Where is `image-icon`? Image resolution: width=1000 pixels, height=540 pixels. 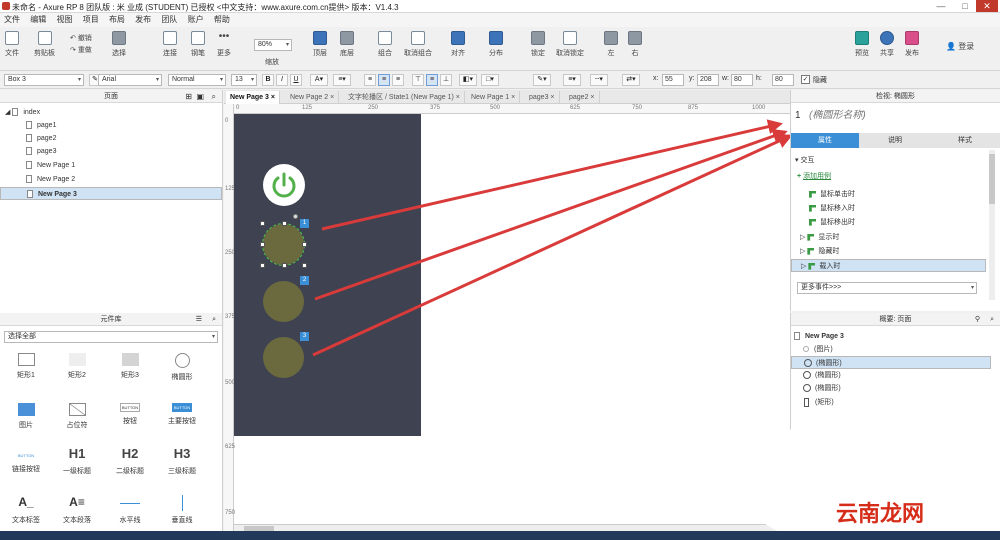 image-icon is located at coordinates (806, 349).